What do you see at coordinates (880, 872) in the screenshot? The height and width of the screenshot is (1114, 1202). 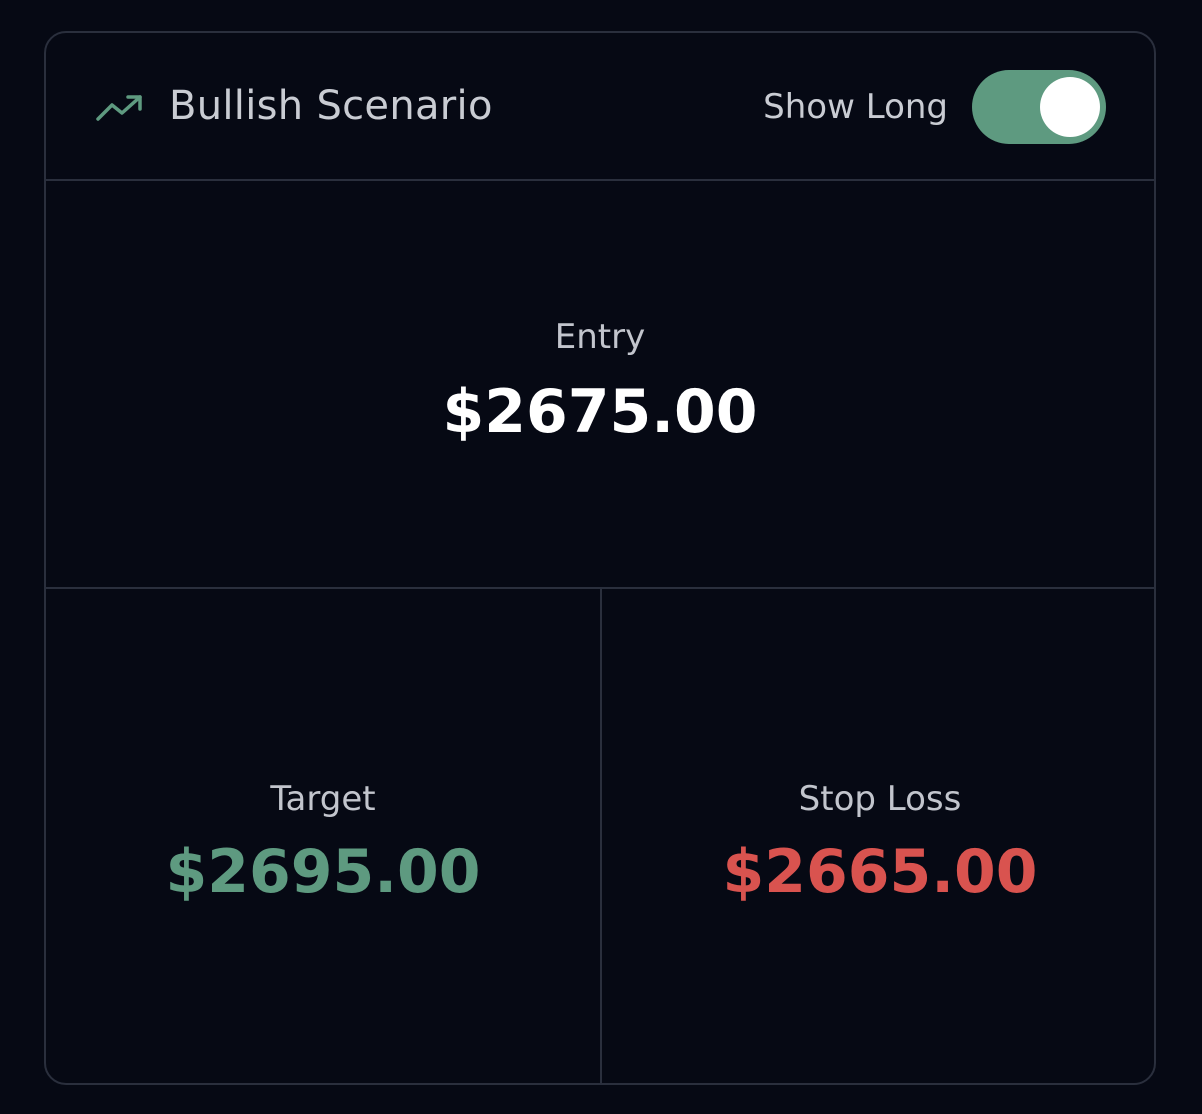 I see `stop-loss-value: $2665.00` at bounding box center [880, 872].